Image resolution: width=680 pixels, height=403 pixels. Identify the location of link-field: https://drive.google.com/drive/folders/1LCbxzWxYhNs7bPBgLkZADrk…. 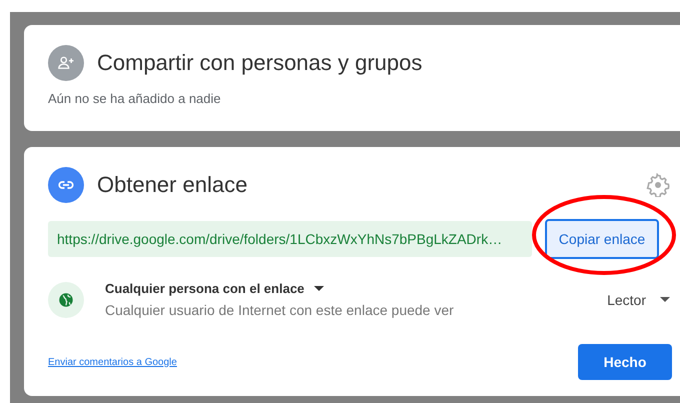
(290, 239).